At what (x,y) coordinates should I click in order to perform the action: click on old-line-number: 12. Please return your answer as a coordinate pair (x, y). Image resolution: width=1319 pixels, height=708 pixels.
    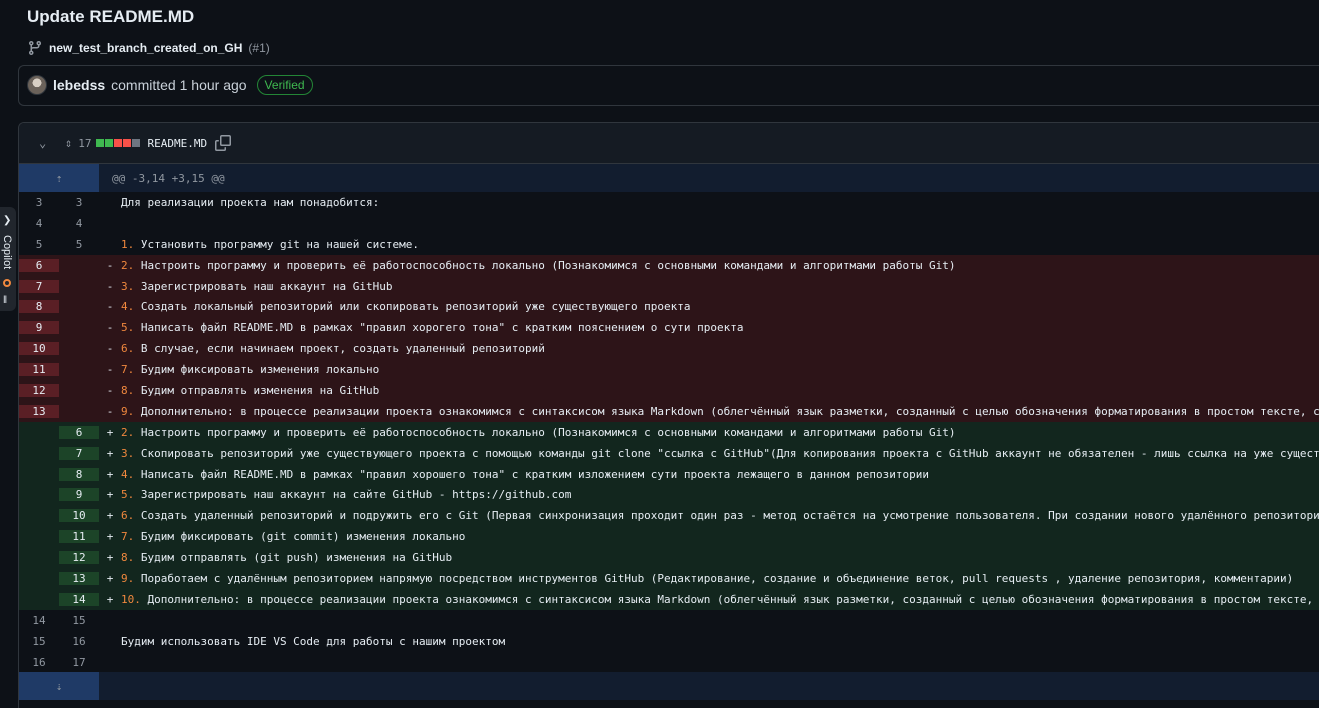
    Looking at the image, I should click on (39, 390).